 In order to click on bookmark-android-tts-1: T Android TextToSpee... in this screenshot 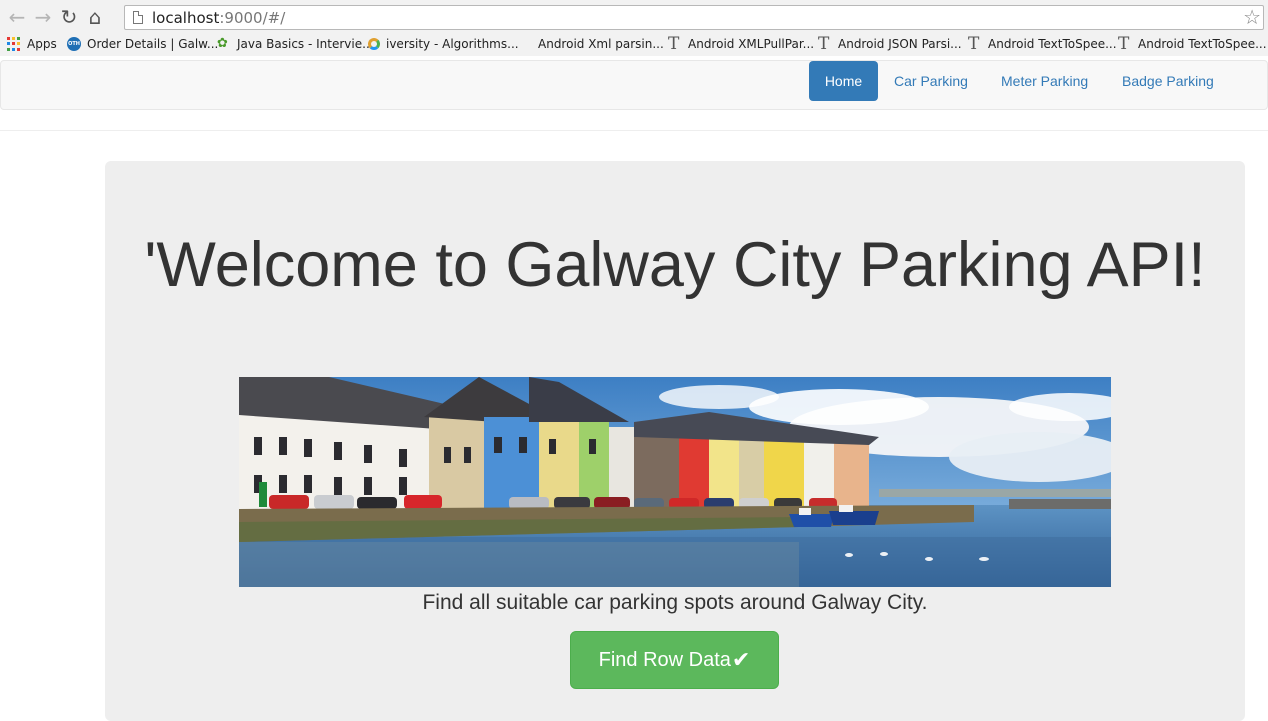, I will do `click(1042, 44)`.